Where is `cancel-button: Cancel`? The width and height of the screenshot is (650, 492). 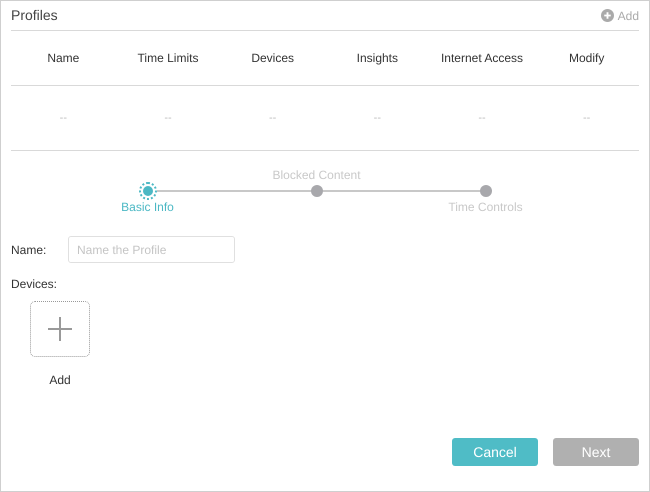
cancel-button: Cancel is located at coordinates (495, 452).